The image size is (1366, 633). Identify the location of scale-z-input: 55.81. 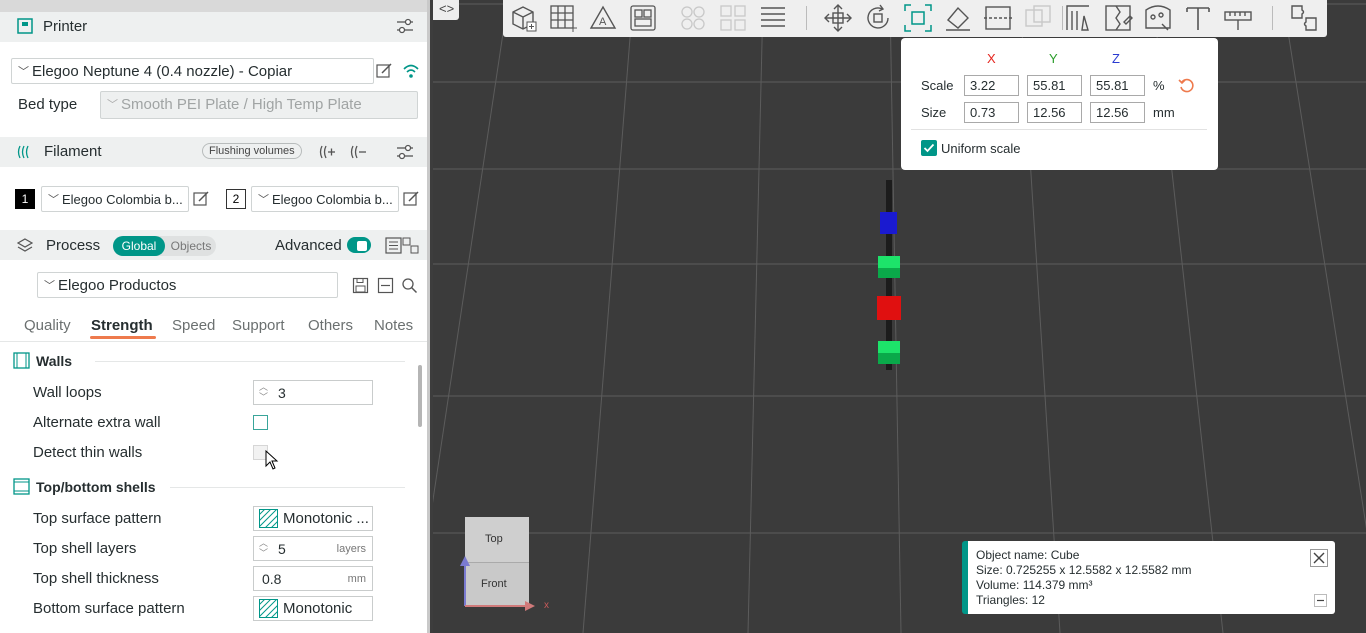
(1117, 85).